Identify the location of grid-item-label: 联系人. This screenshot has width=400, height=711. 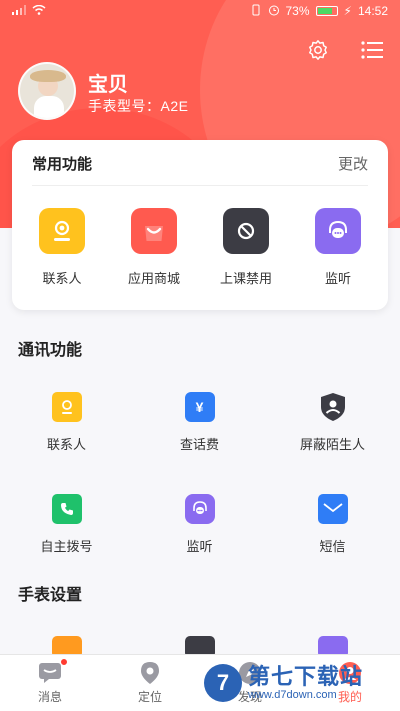
(66, 444).